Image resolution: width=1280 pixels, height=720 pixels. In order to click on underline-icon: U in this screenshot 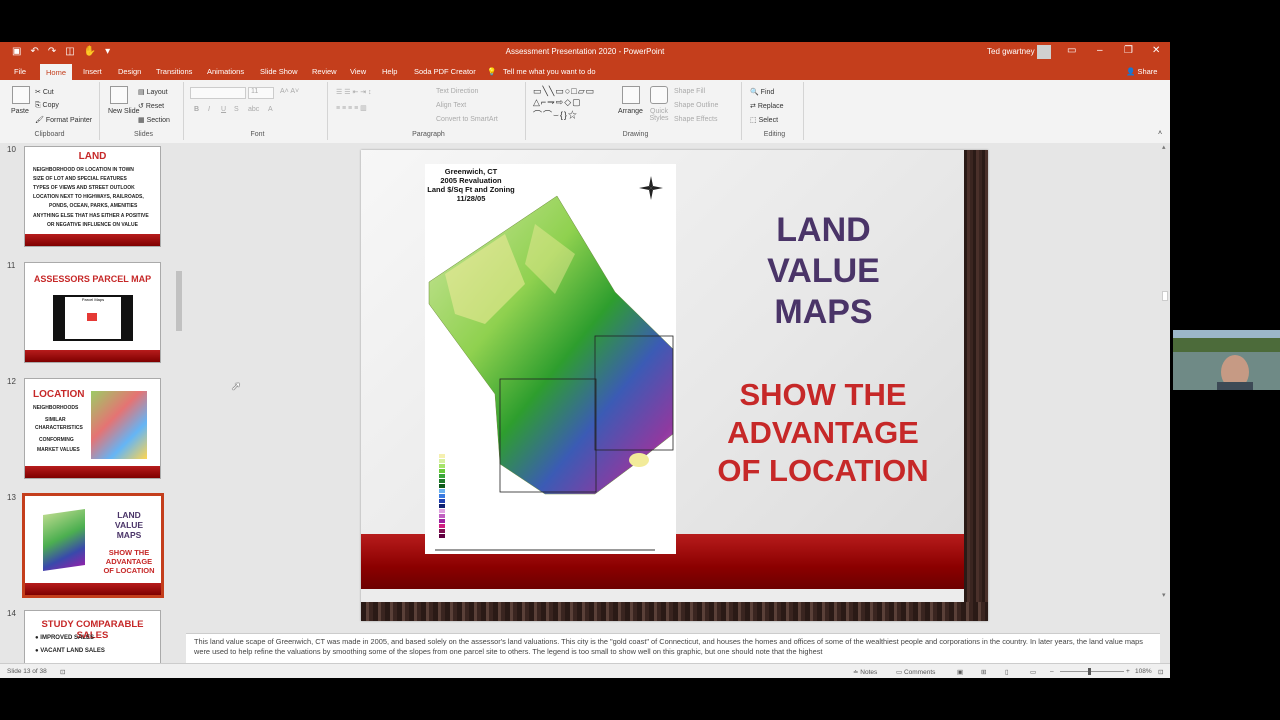, I will do `click(223, 109)`.